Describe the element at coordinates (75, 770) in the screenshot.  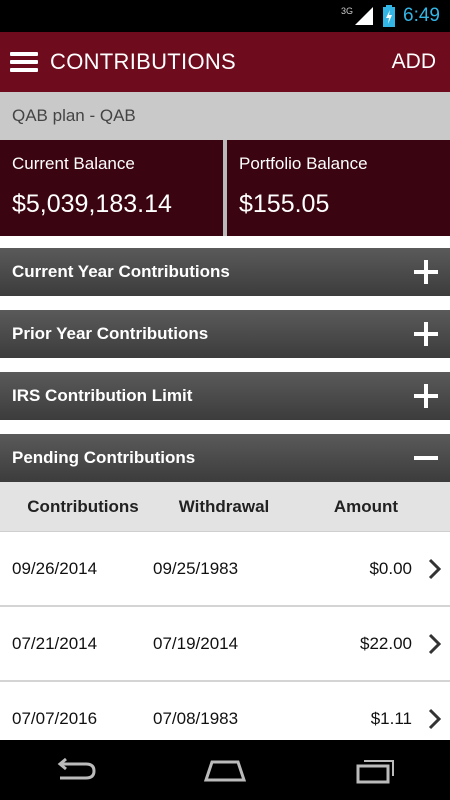
I see `back-icon` at that location.